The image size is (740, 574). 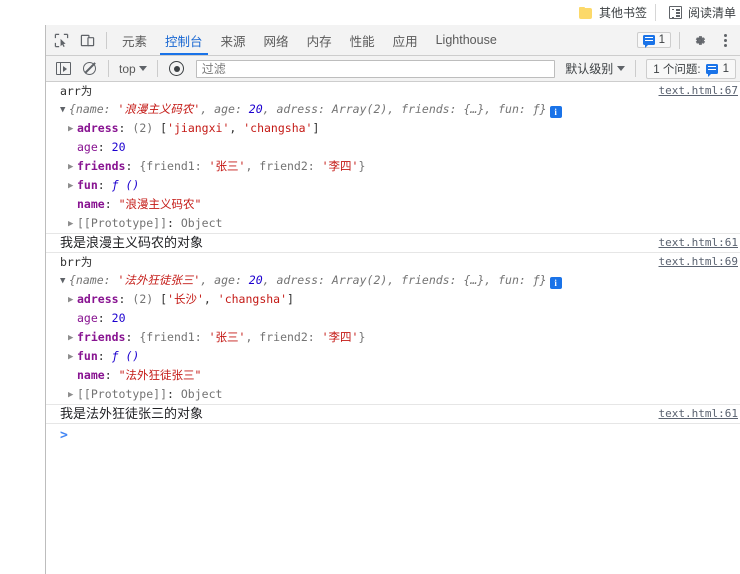 I want to click on console-message-group: text.html:61 我是法外狂徒张三的对象, so click(x=393, y=414).